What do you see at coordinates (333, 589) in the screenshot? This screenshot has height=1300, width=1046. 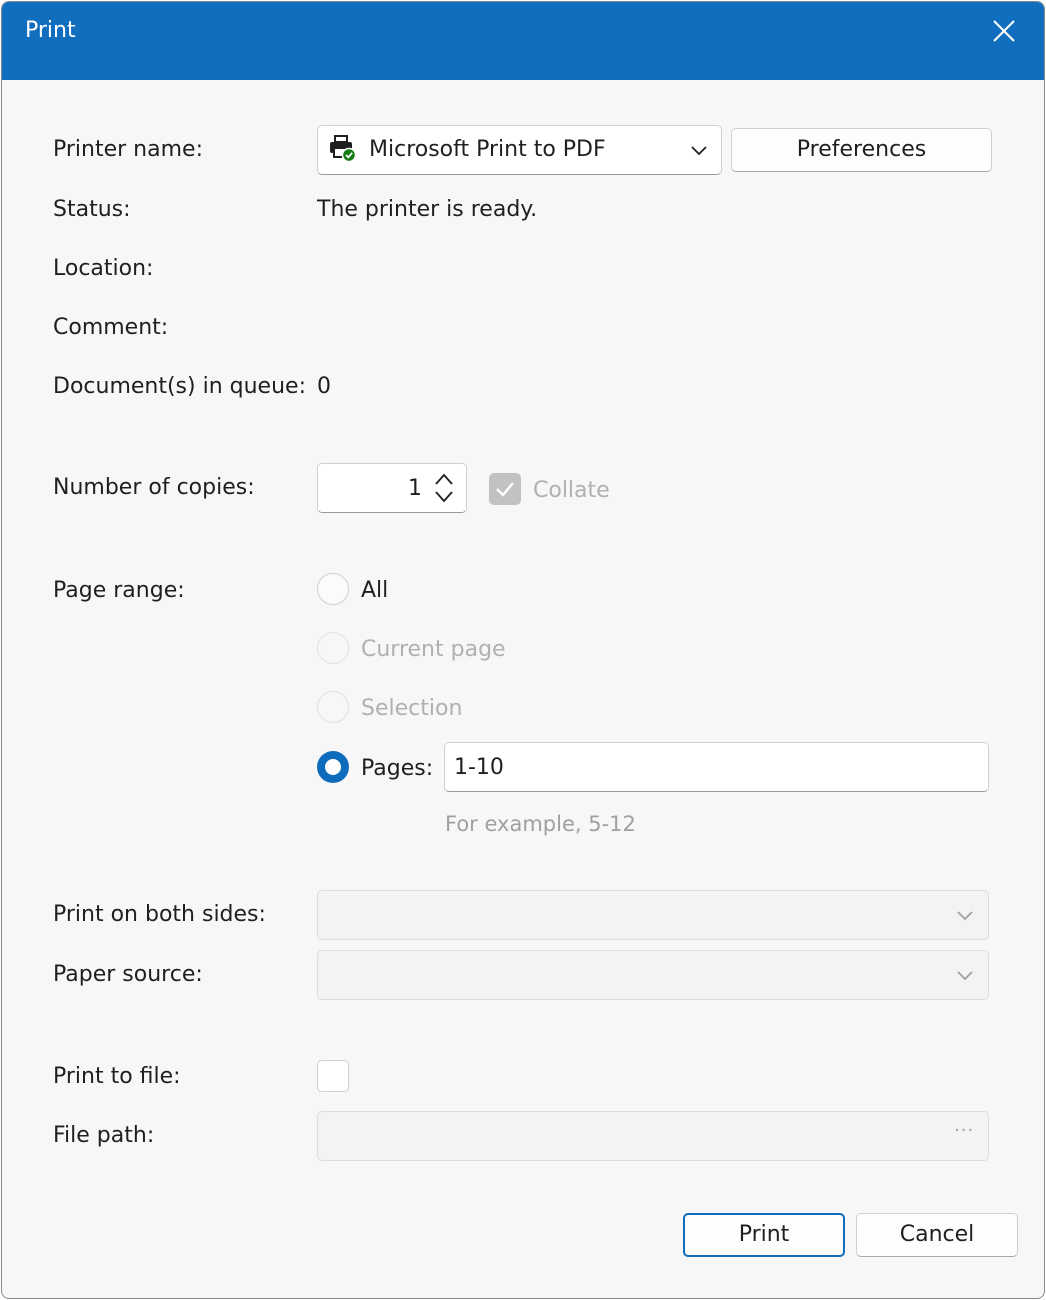 I see `radio-all` at bounding box center [333, 589].